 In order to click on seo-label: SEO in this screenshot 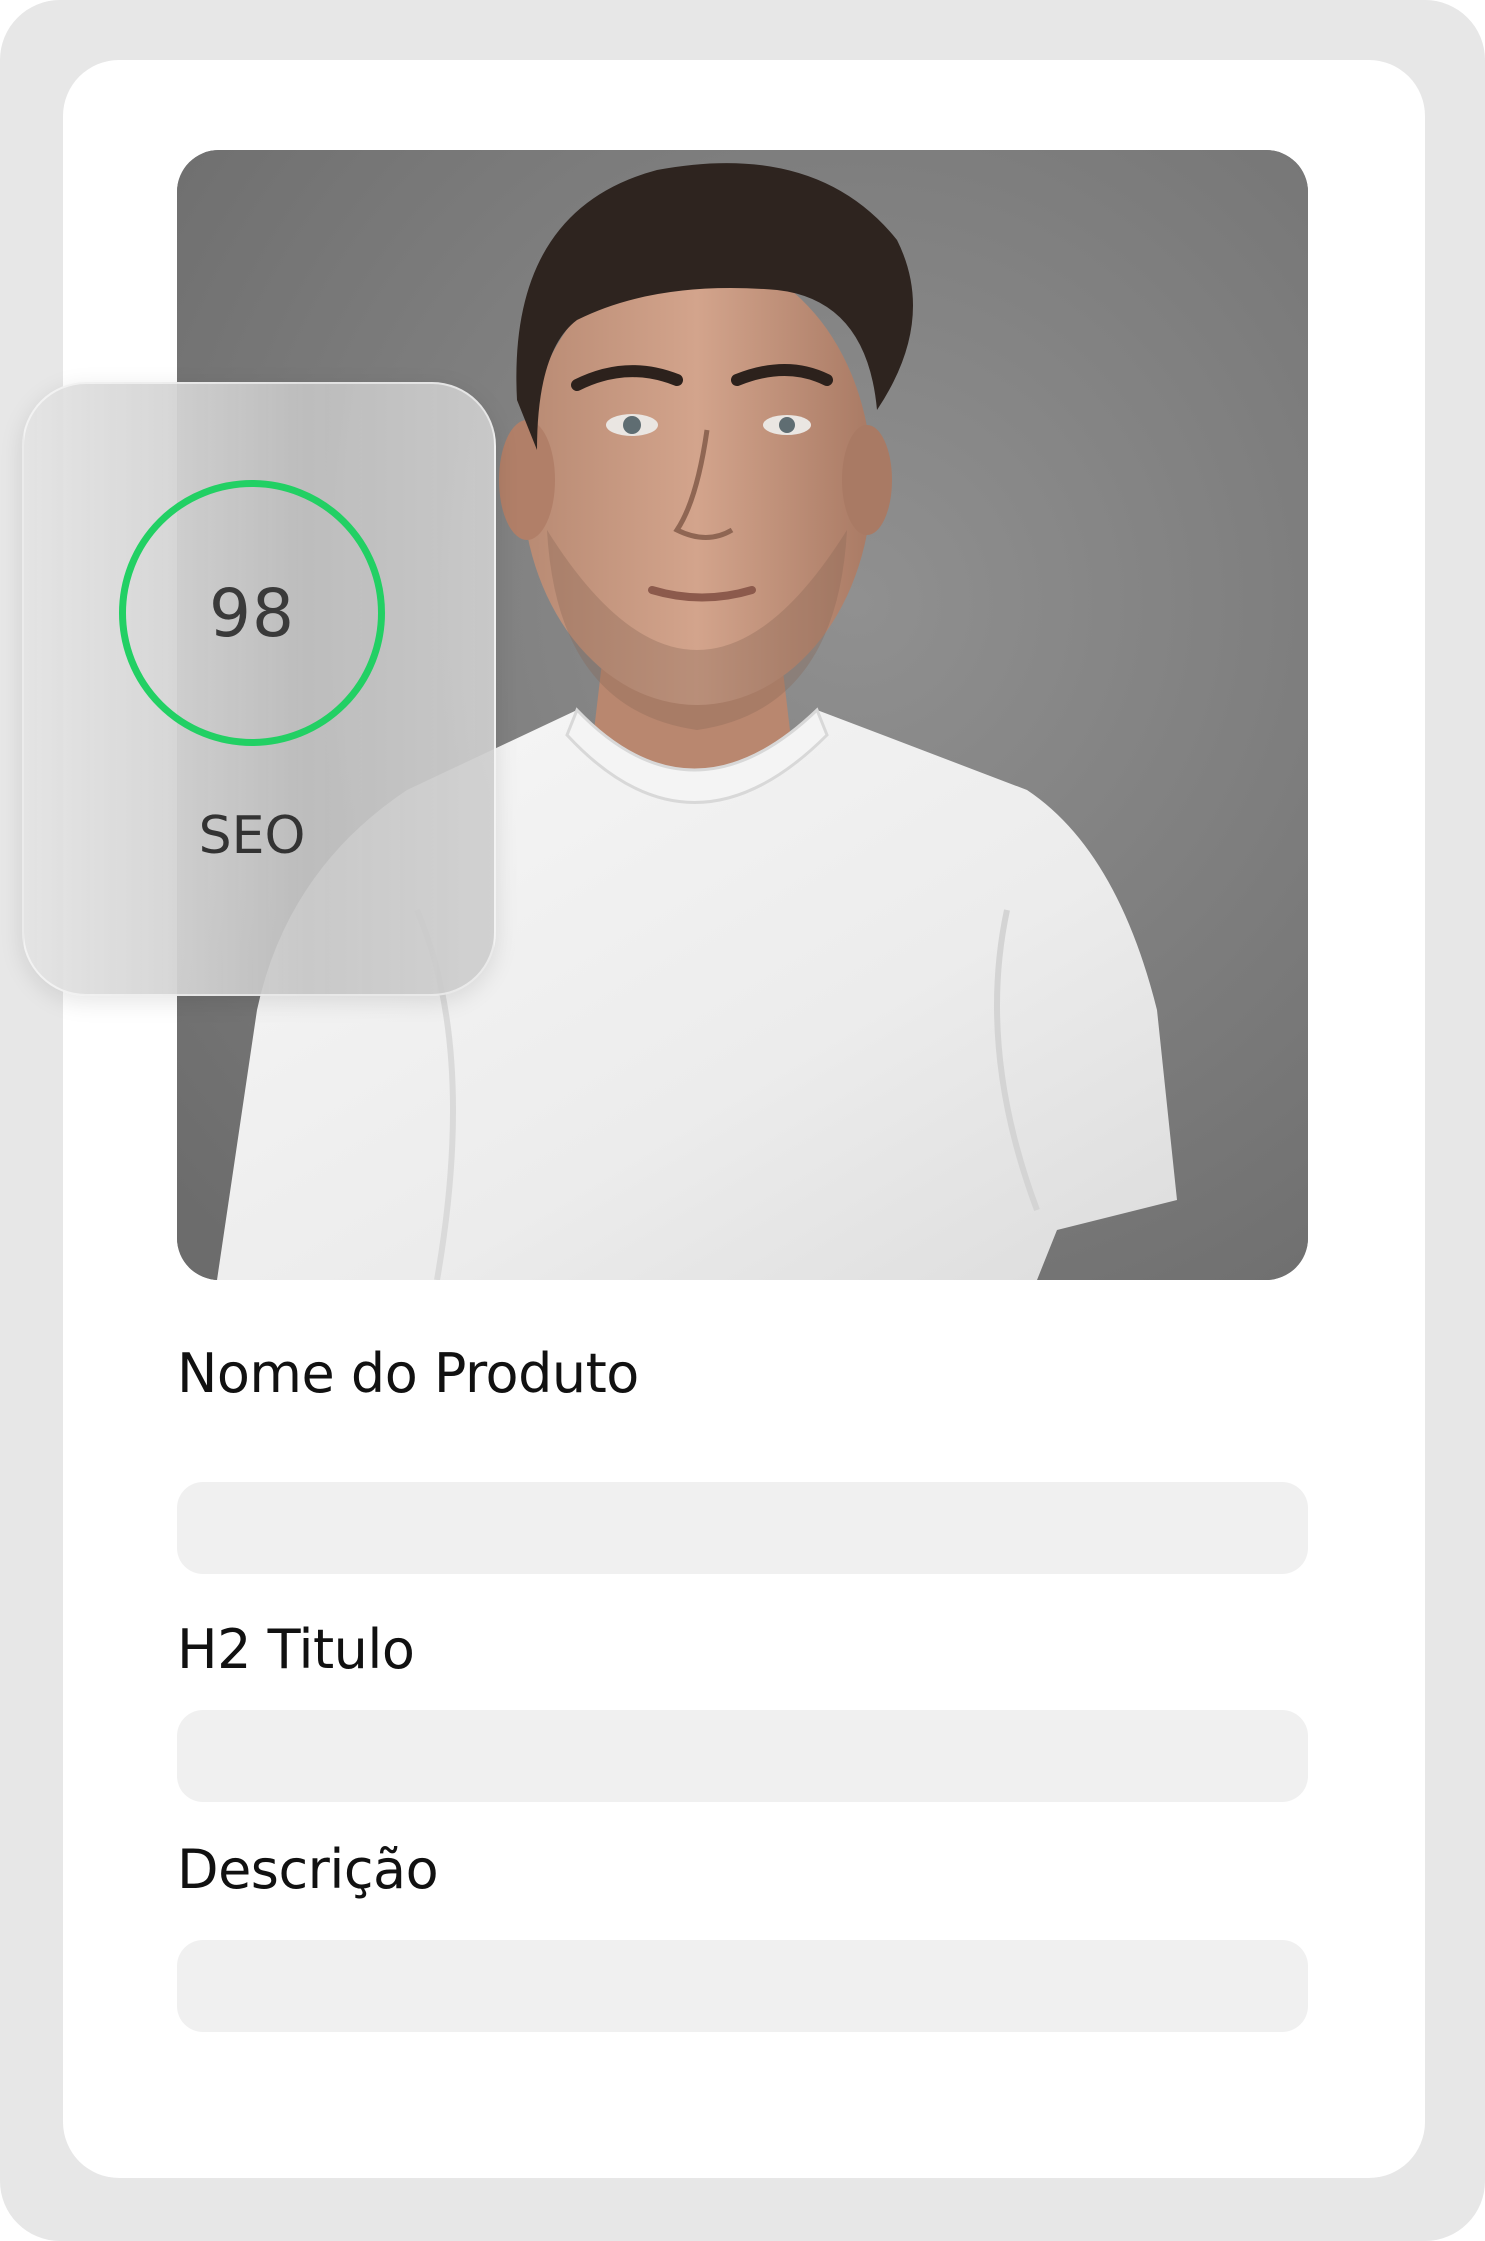, I will do `click(252, 836)`.